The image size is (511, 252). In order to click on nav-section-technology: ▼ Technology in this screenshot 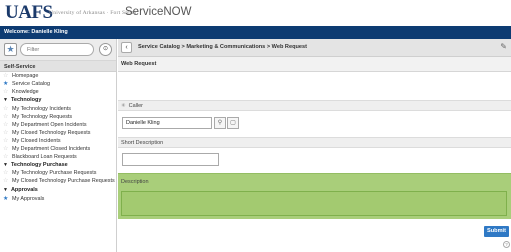, I will do `click(58, 100)`.